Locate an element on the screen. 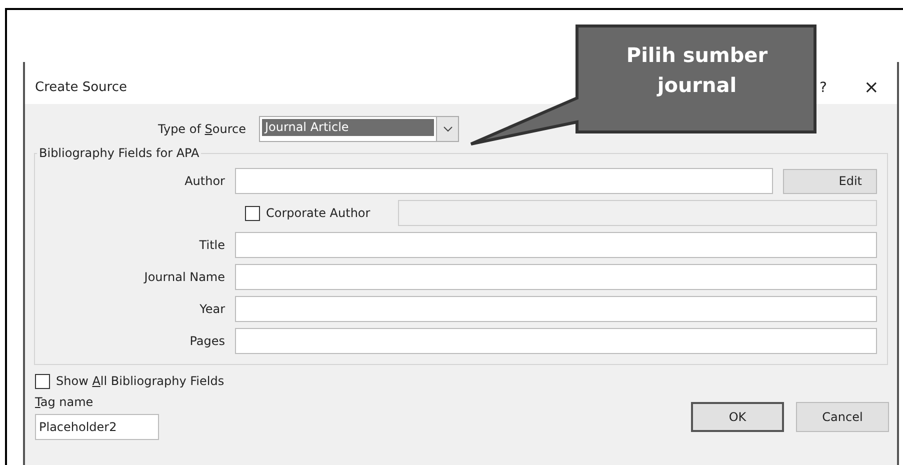 Image resolution: width=903 pixels, height=465 pixels. close-button: × is located at coordinates (871, 87).